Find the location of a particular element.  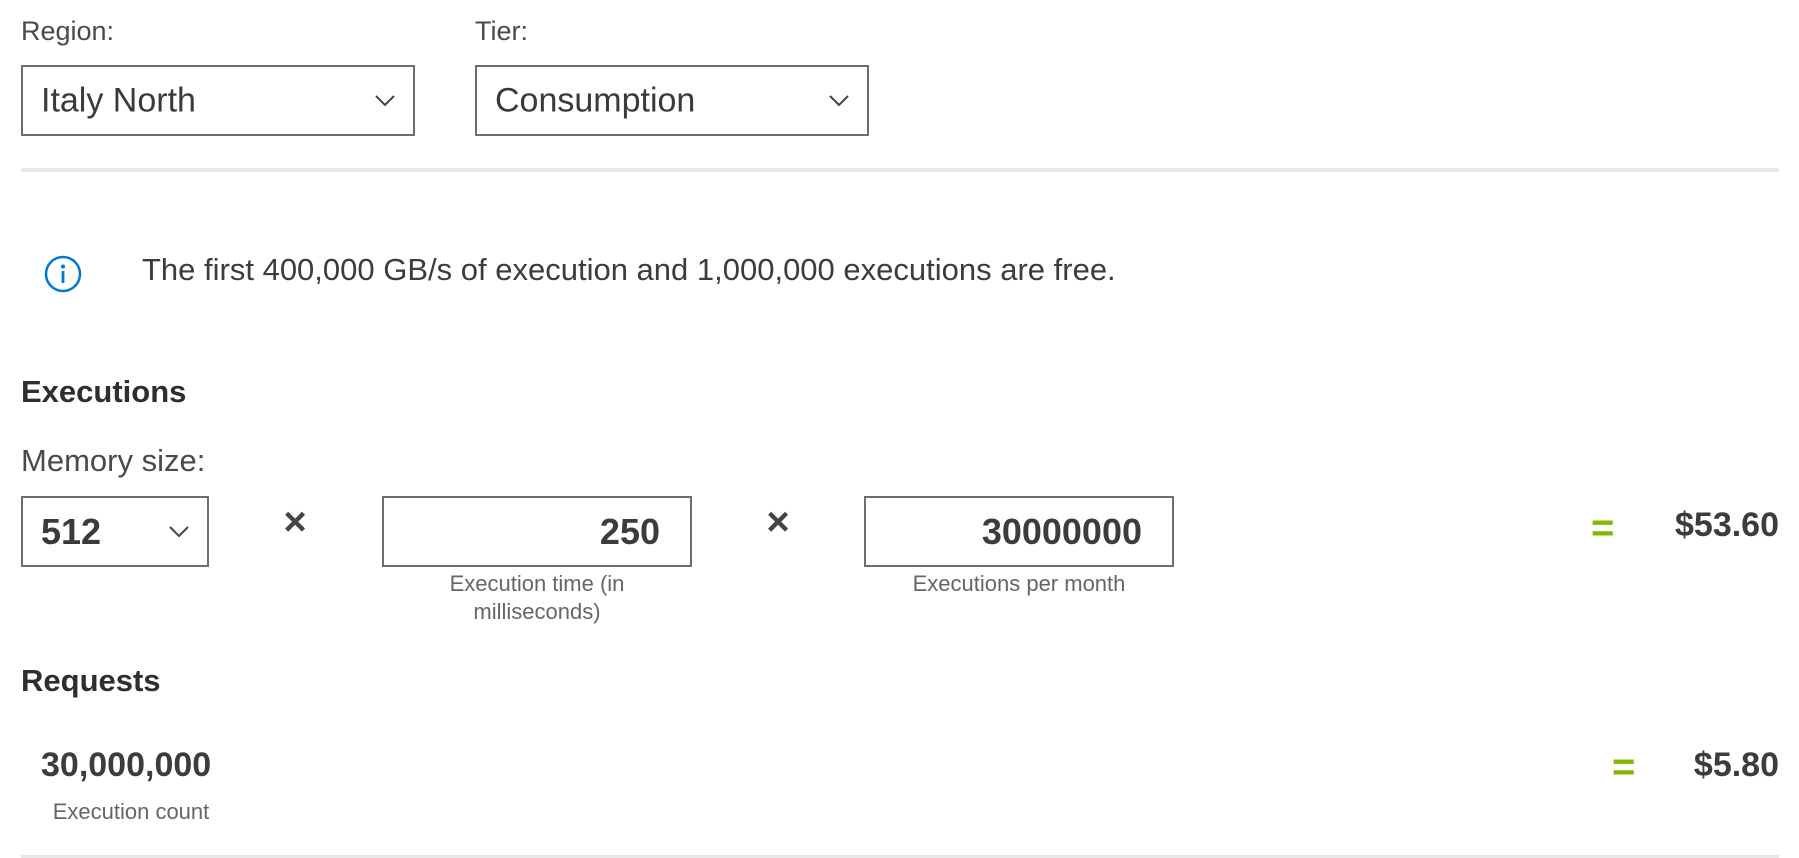

executions-heading: Executions is located at coordinates (104, 391).